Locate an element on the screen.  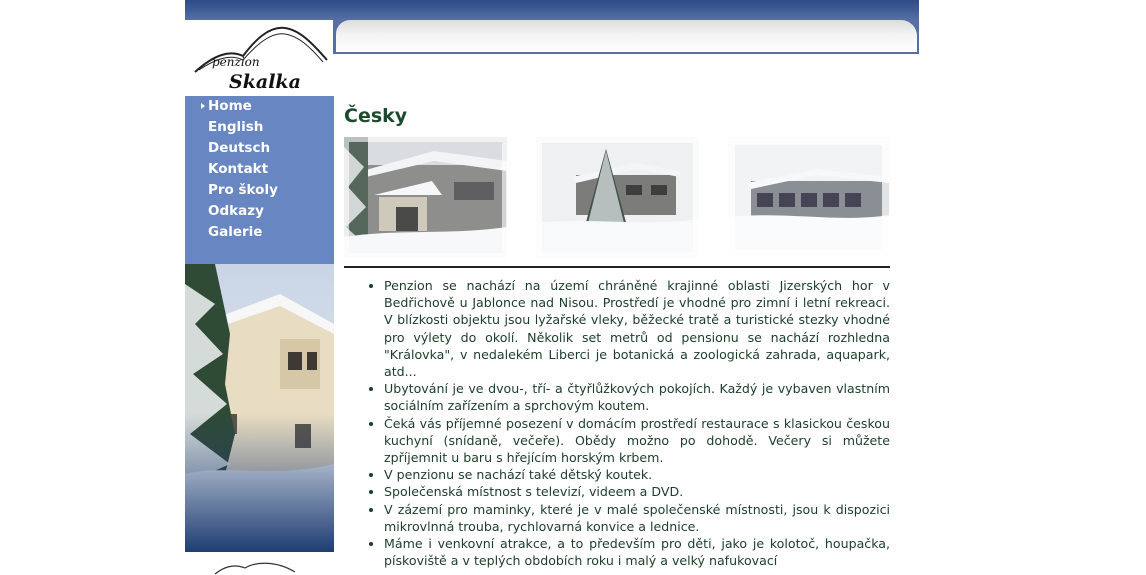
sidebar-house-photo is located at coordinates (259, 408).